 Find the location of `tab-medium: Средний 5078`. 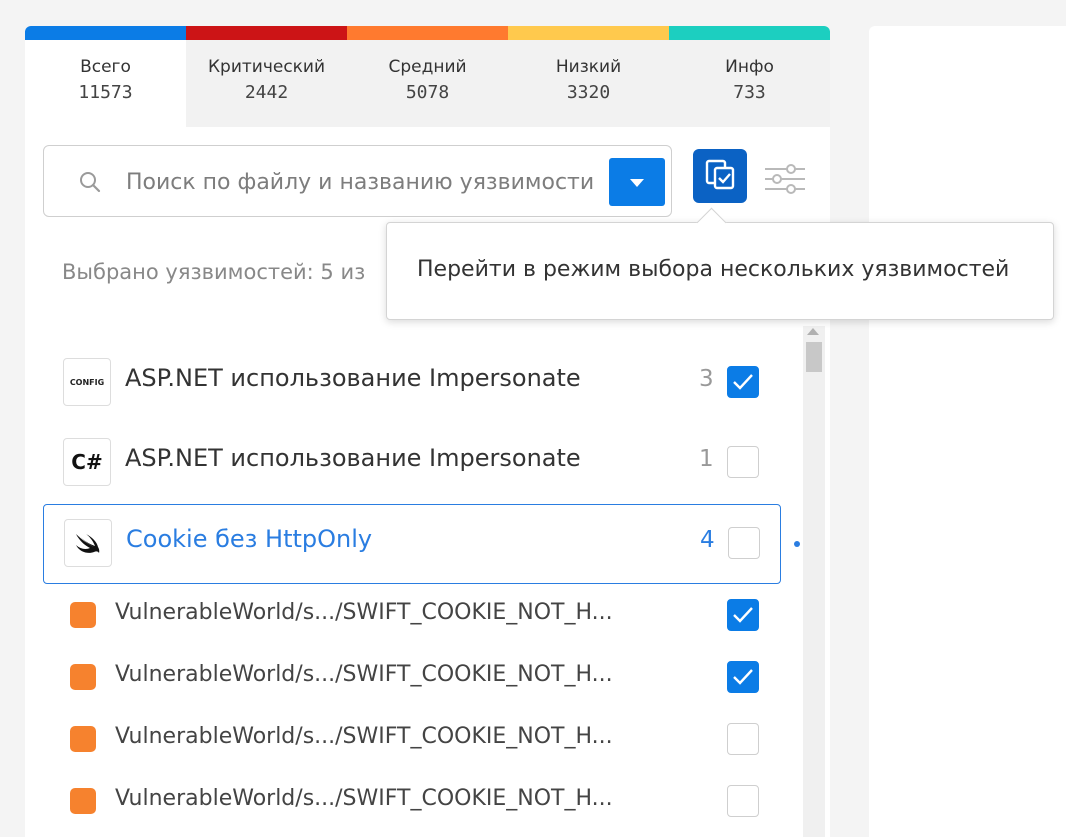

tab-medium: Средний 5078 is located at coordinates (427, 83).